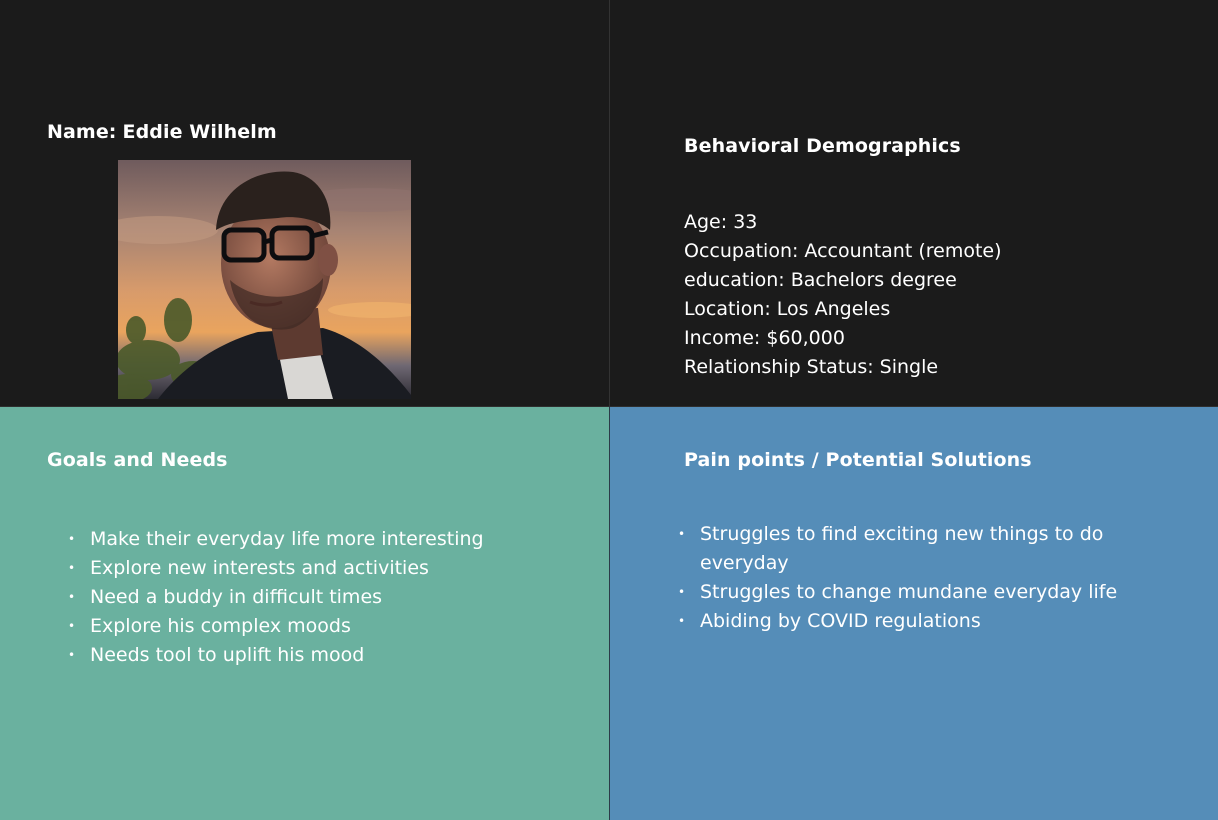 This screenshot has height=820, width=1218. What do you see at coordinates (721, 222) in the screenshot?
I see `demographic-item-age: Age: 33` at bounding box center [721, 222].